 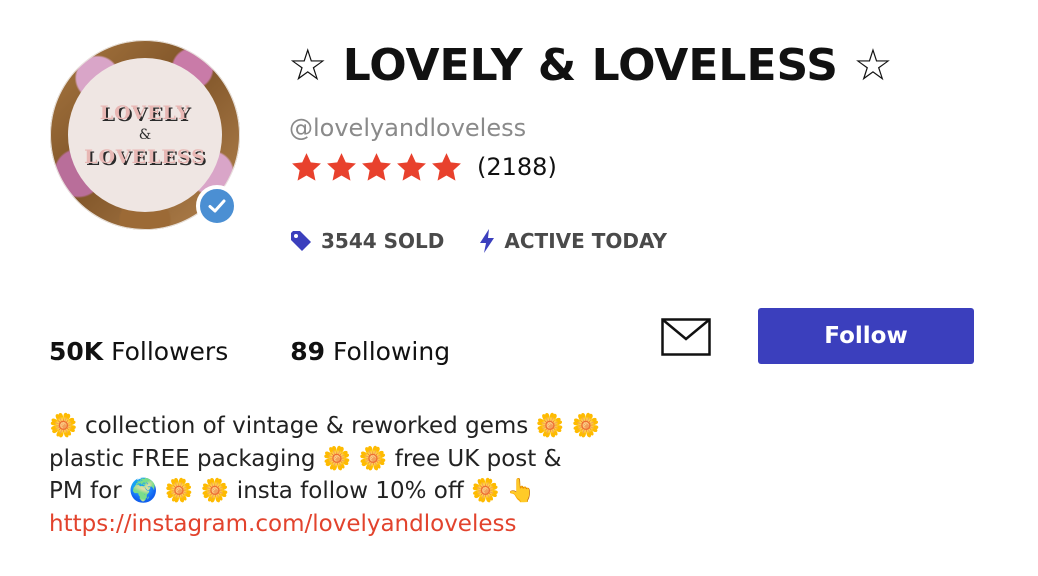 I want to click on envelope-icon, so click(x=686, y=337).